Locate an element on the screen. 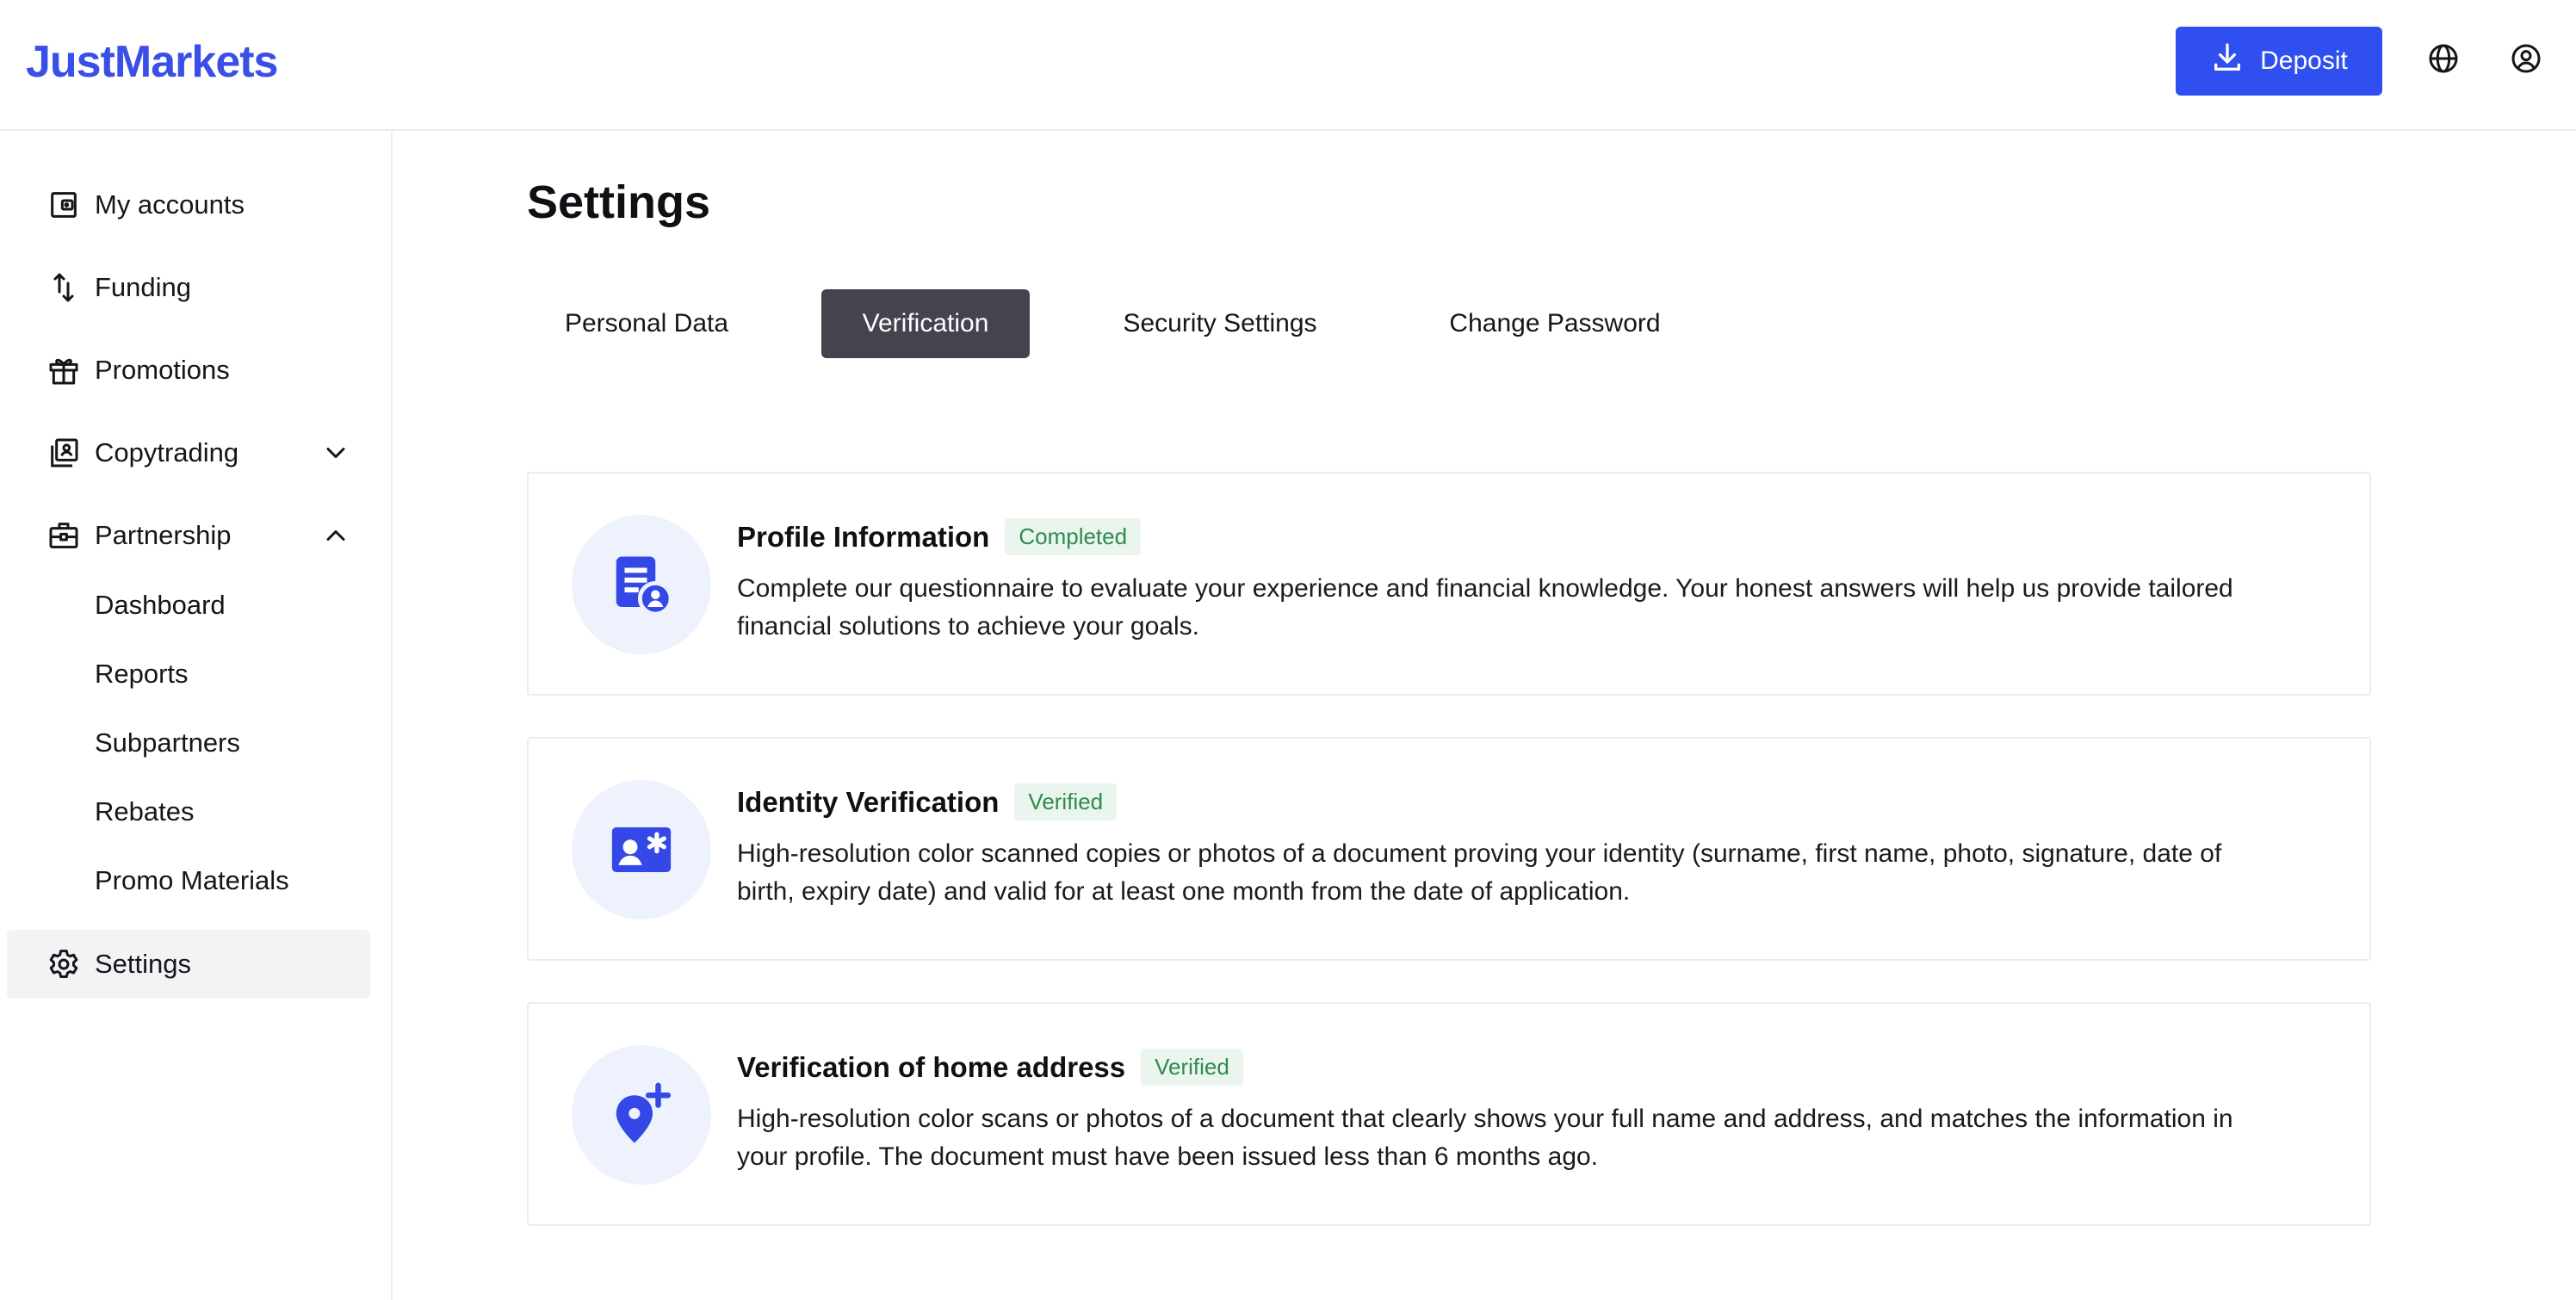  wallet-icon is located at coordinates (64, 205).